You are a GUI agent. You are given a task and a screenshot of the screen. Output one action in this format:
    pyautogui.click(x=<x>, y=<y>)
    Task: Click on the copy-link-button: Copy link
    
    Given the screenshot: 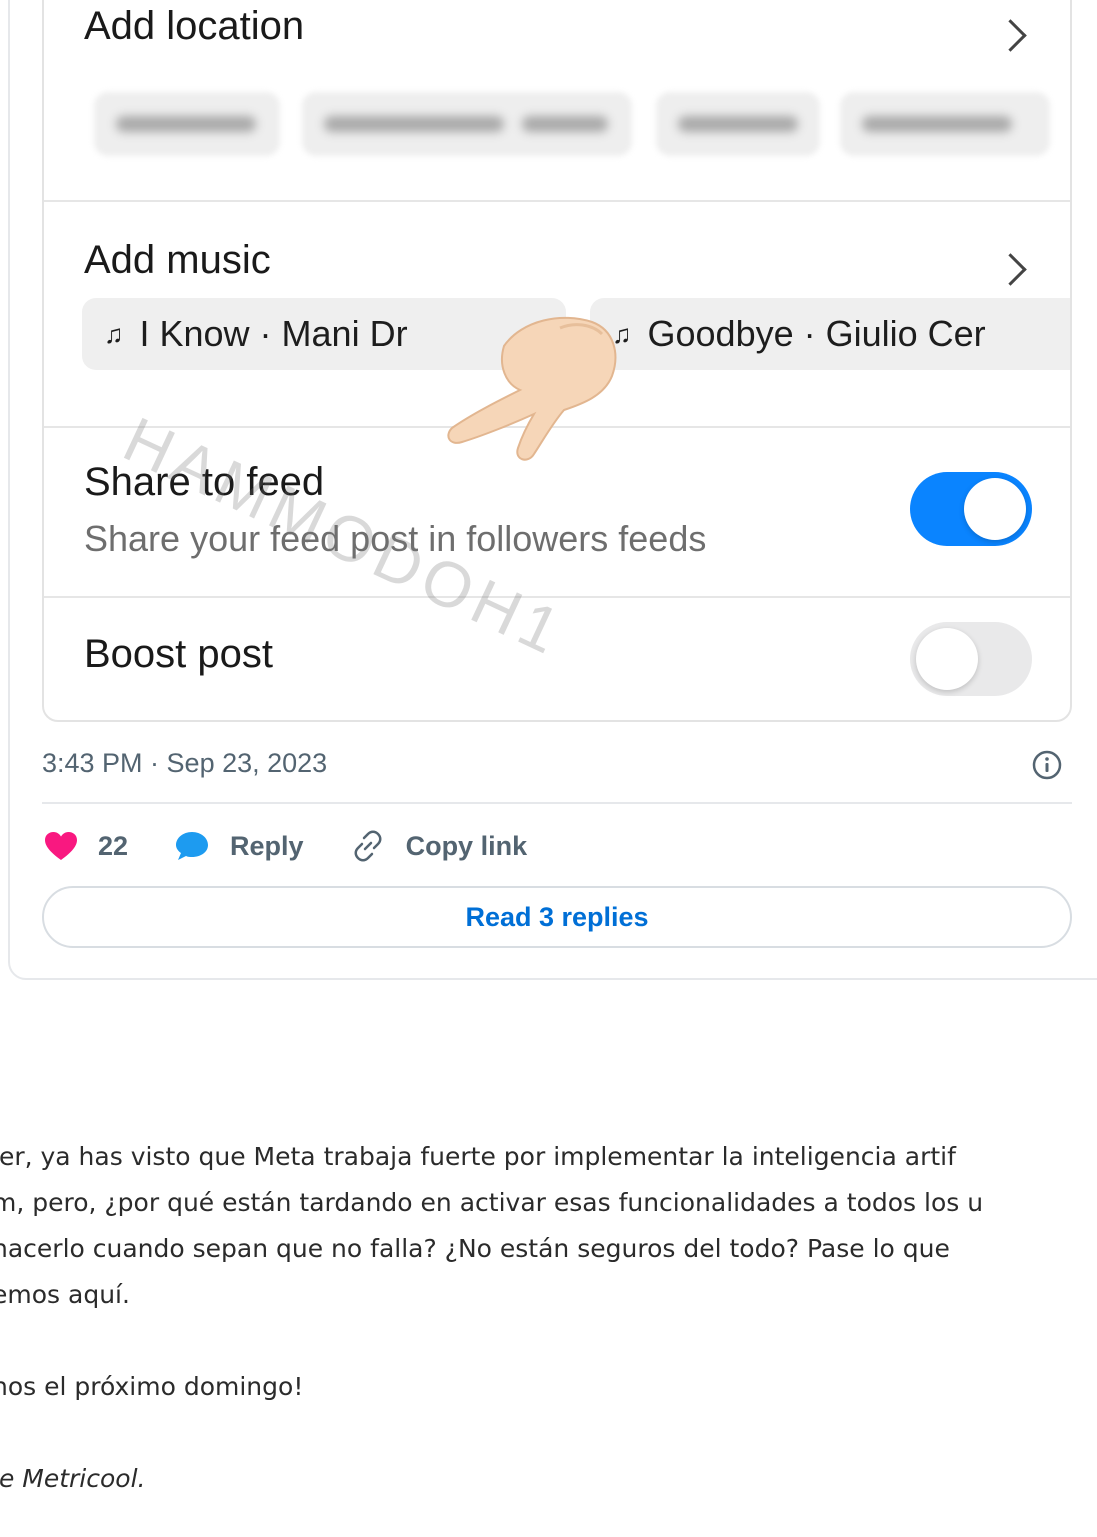 What is the action you would take?
    pyautogui.click(x=439, y=846)
    